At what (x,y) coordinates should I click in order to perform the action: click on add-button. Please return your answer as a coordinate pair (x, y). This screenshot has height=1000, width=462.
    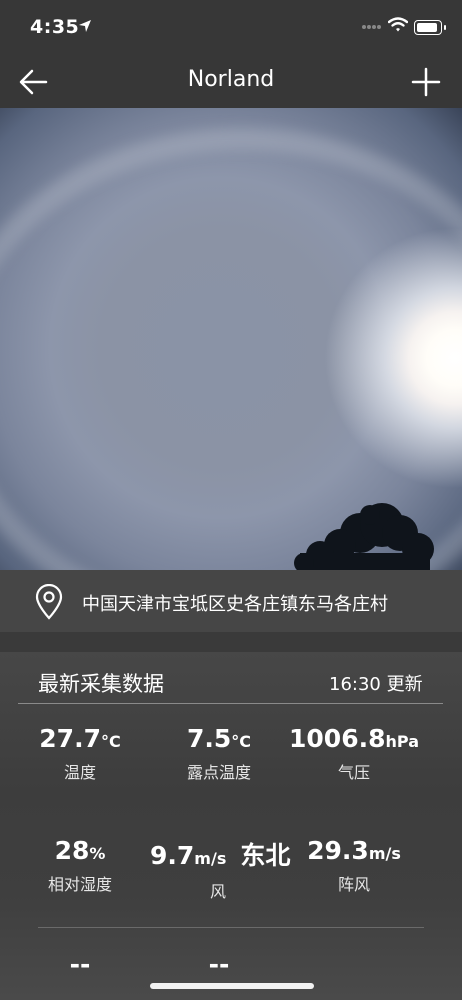
    Looking at the image, I should click on (426, 82).